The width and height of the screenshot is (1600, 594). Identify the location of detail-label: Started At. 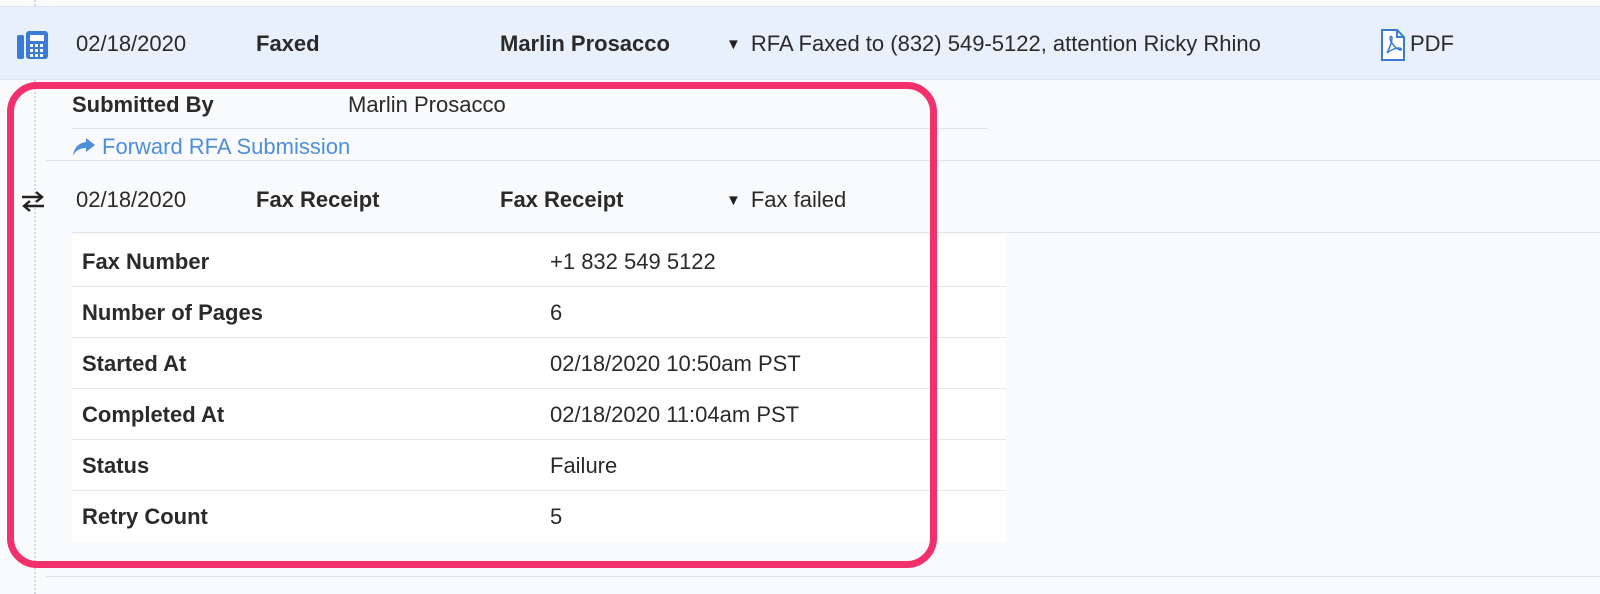
(134, 363).